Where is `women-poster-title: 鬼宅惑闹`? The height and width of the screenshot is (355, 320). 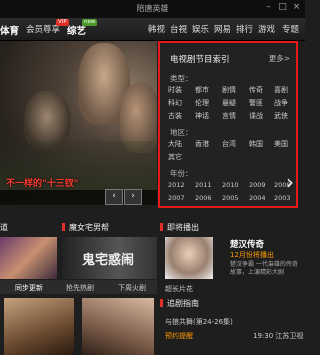 women-poster-title: 鬼宅惑闹 is located at coordinates (108, 260).